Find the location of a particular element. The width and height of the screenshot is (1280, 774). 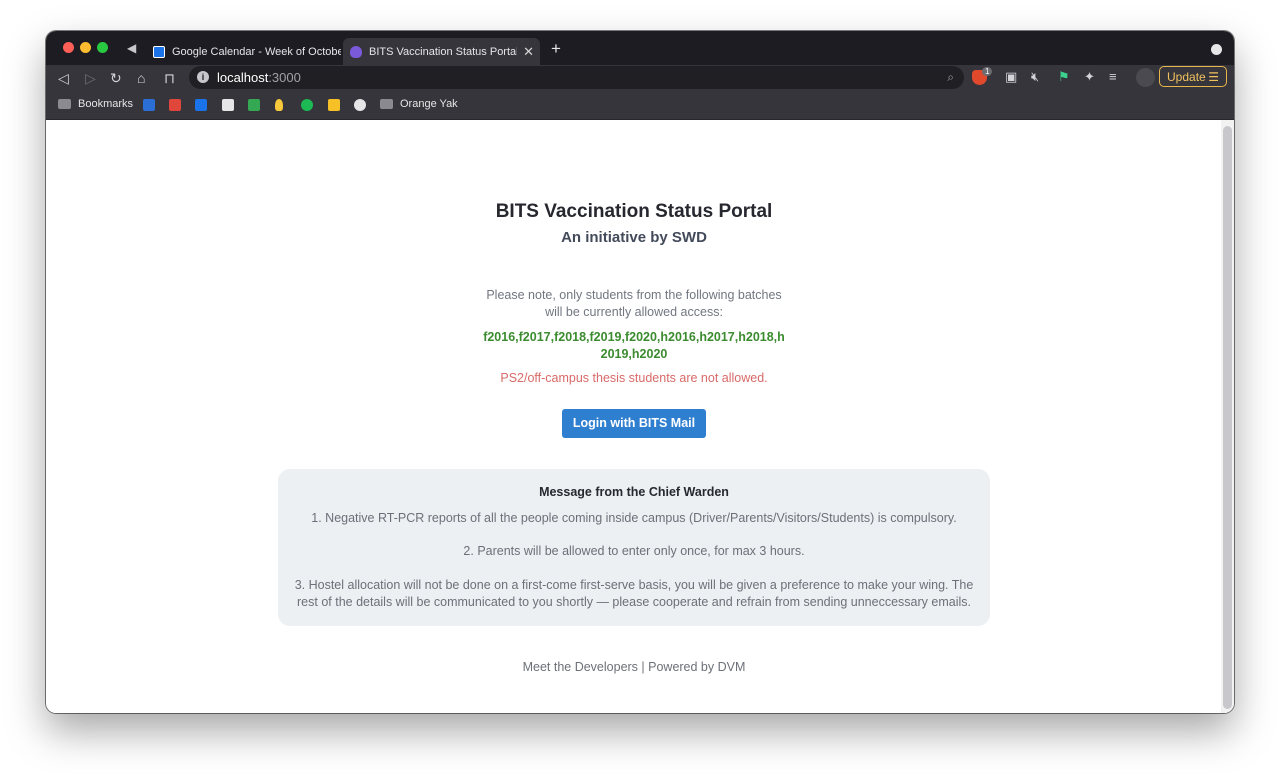

reload-icon: ↻ is located at coordinates (116, 78).